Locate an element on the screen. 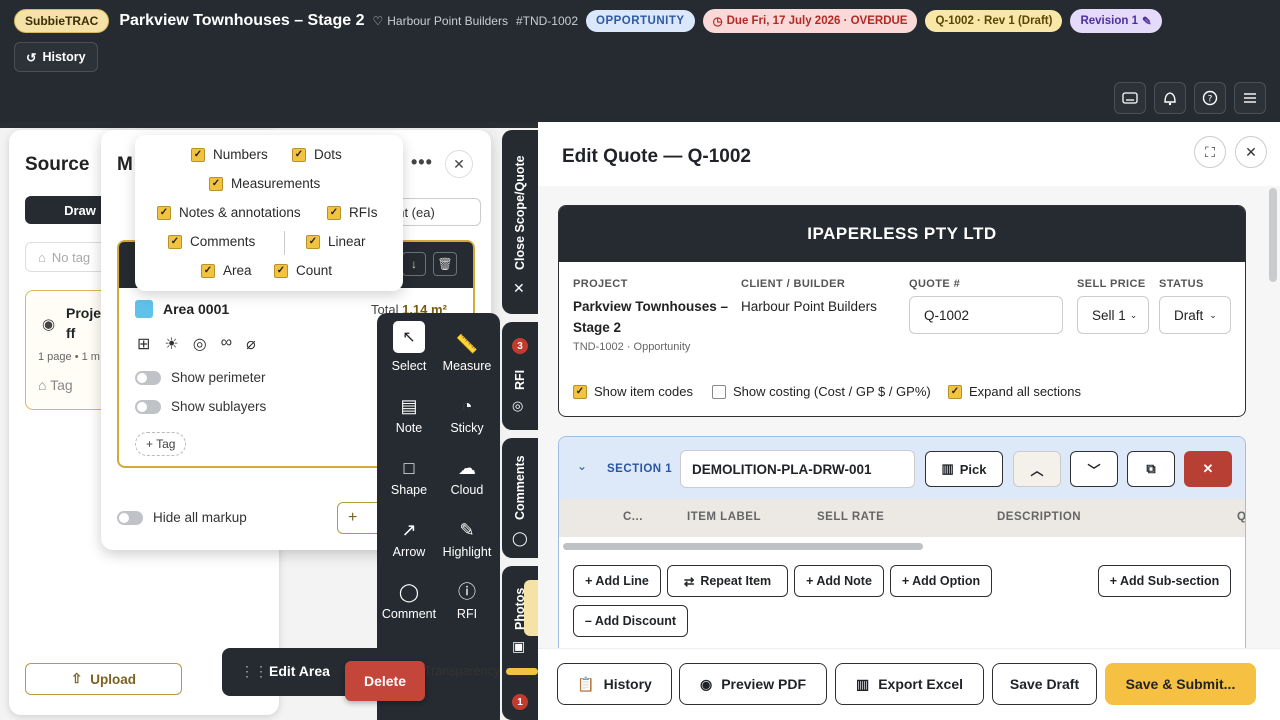  paperclip-icon: ⌀ is located at coordinates (251, 344).